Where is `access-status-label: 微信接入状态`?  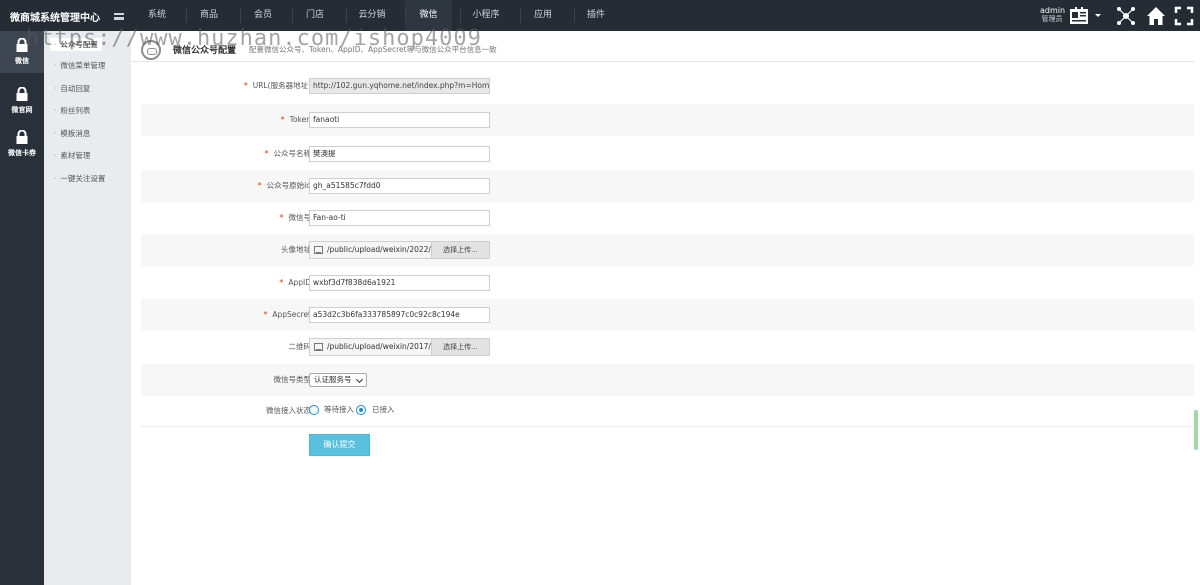
access-status-label: 微信接入状态 is located at coordinates (288, 410).